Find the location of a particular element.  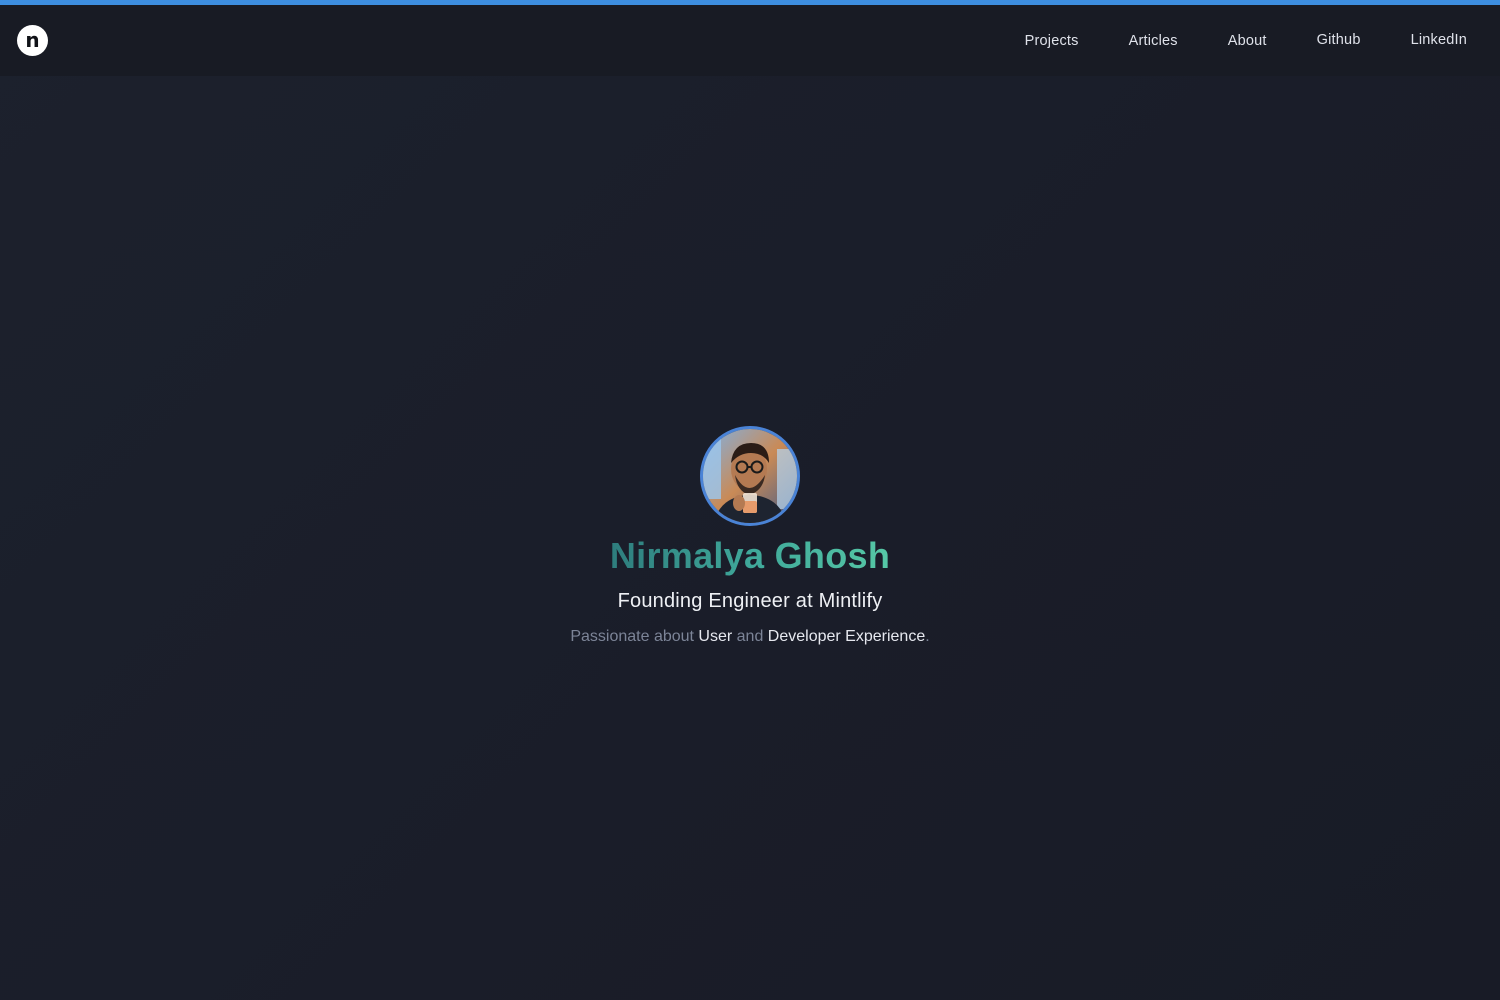

avatar-photo is located at coordinates (750, 476).